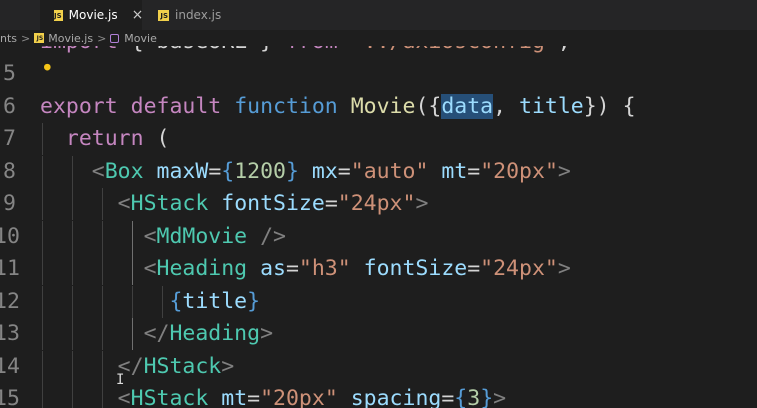  What do you see at coordinates (383, 106) in the screenshot?
I see `code-token: Movie` at bounding box center [383, 106].